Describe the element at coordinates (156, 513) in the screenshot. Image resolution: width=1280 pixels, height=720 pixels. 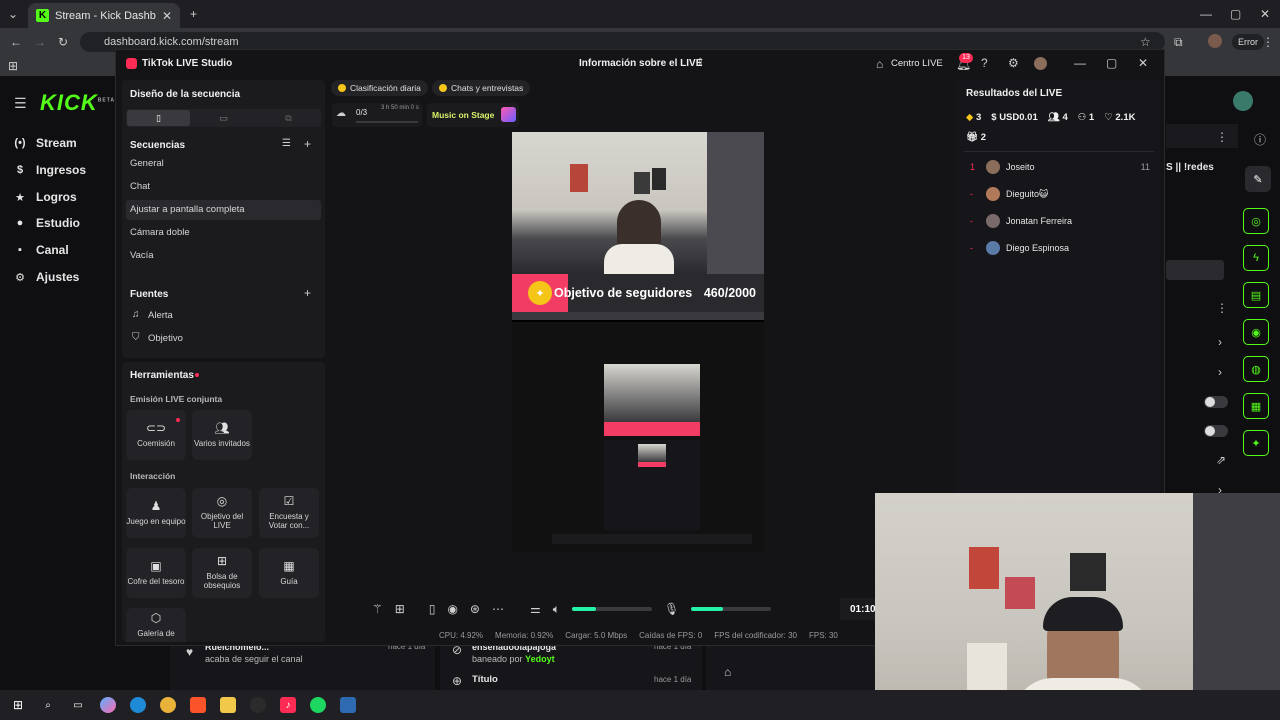
I see `team-game-button: ♟ Juego en equipo` at that location.